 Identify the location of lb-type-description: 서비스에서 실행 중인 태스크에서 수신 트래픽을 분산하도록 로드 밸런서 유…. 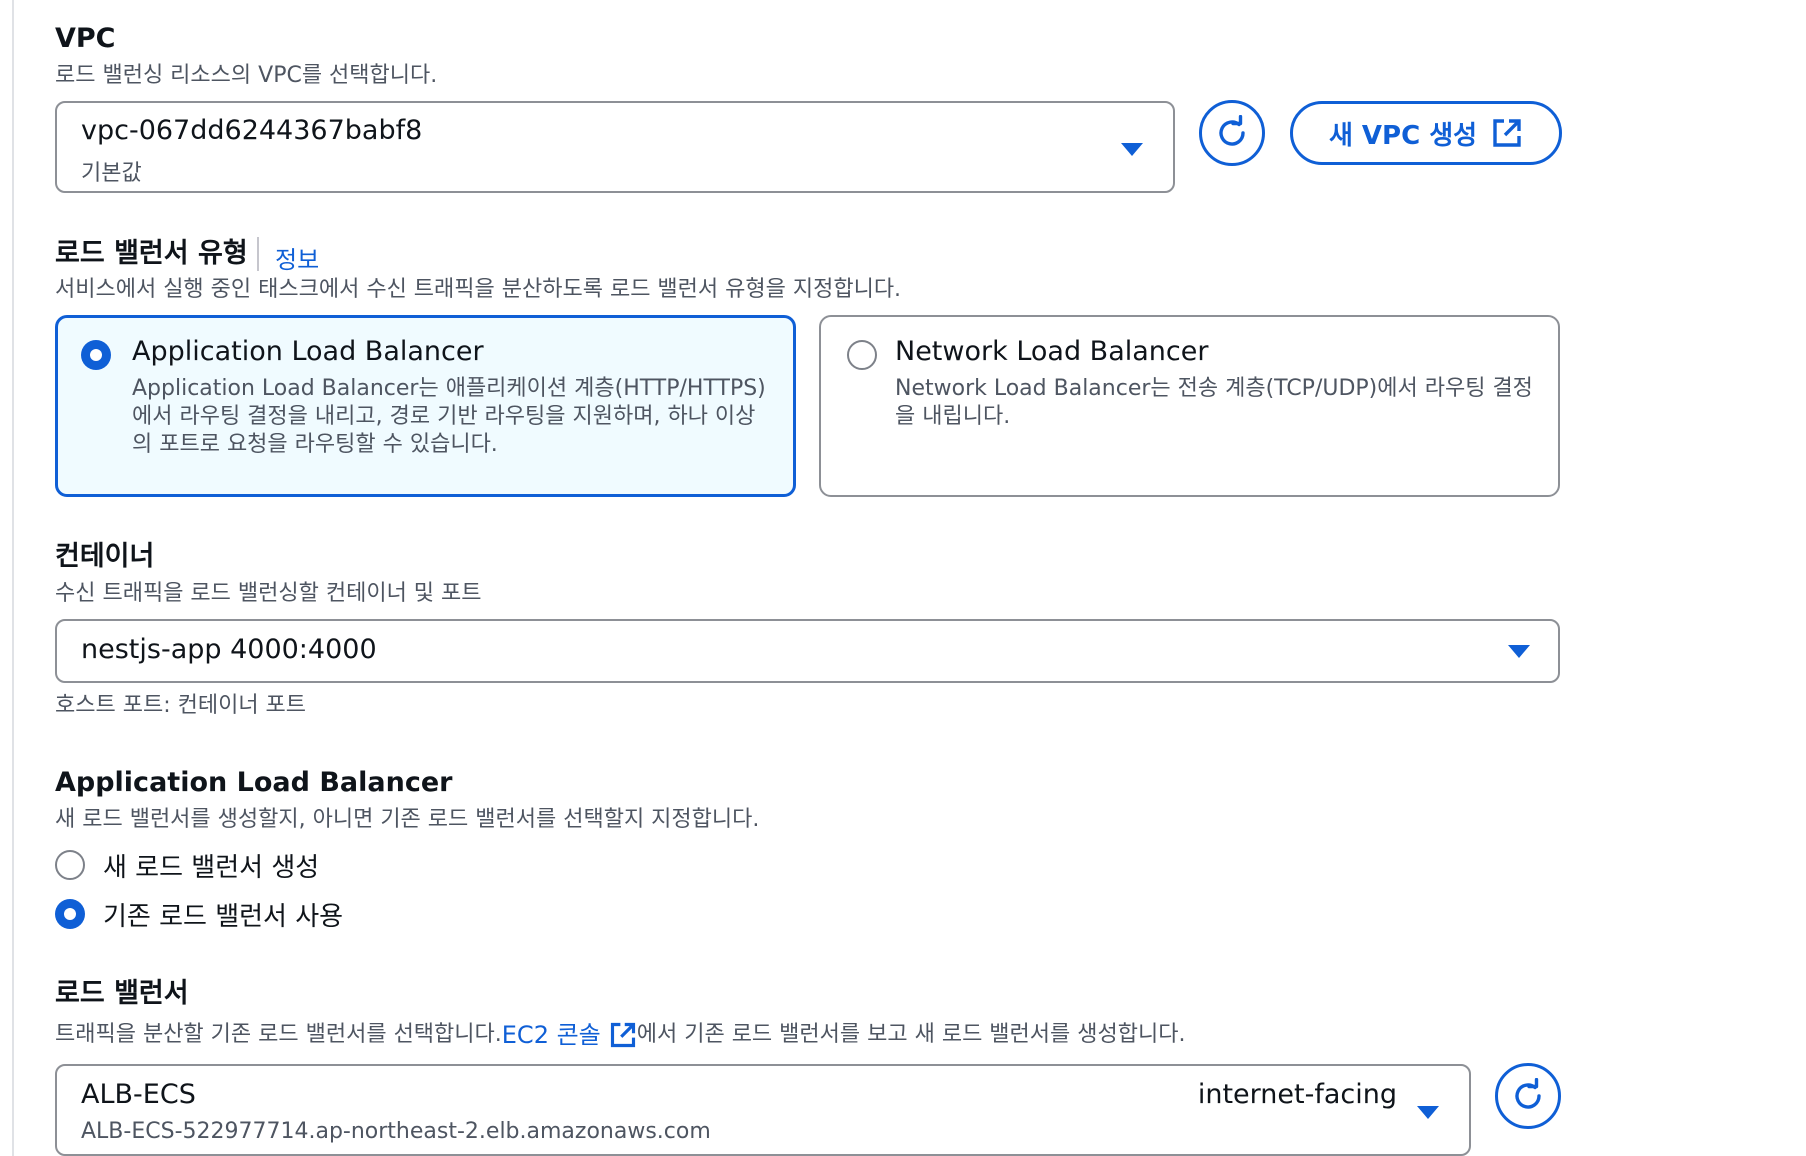
(478, 289).